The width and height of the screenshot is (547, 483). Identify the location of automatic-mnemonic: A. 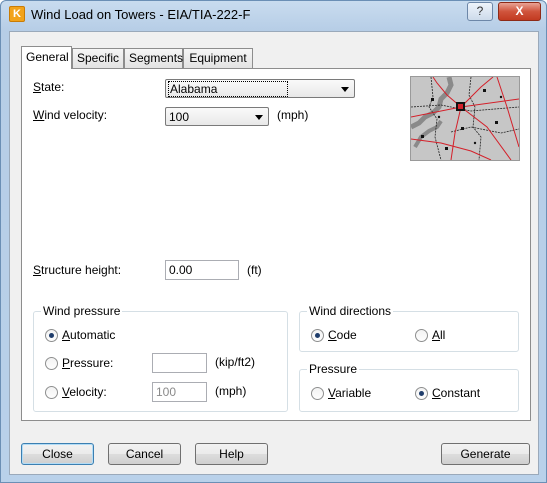
(66, 335).